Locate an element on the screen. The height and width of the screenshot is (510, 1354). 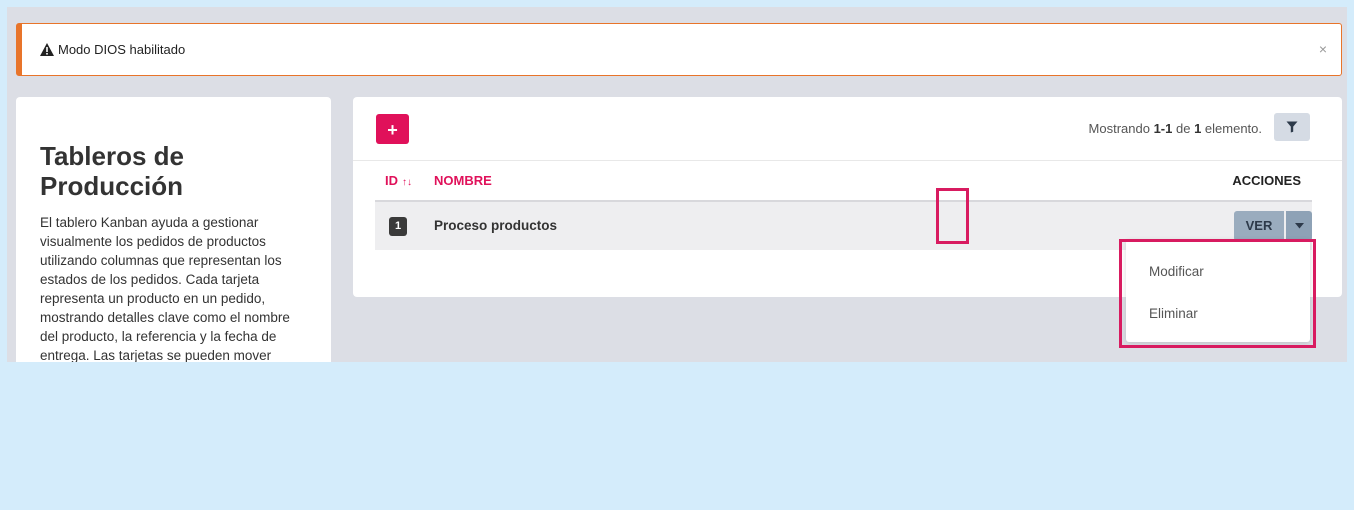
pagination-summary: Mostrando 1-1 de 1 elemento. is located at coordinates (1175, 128).